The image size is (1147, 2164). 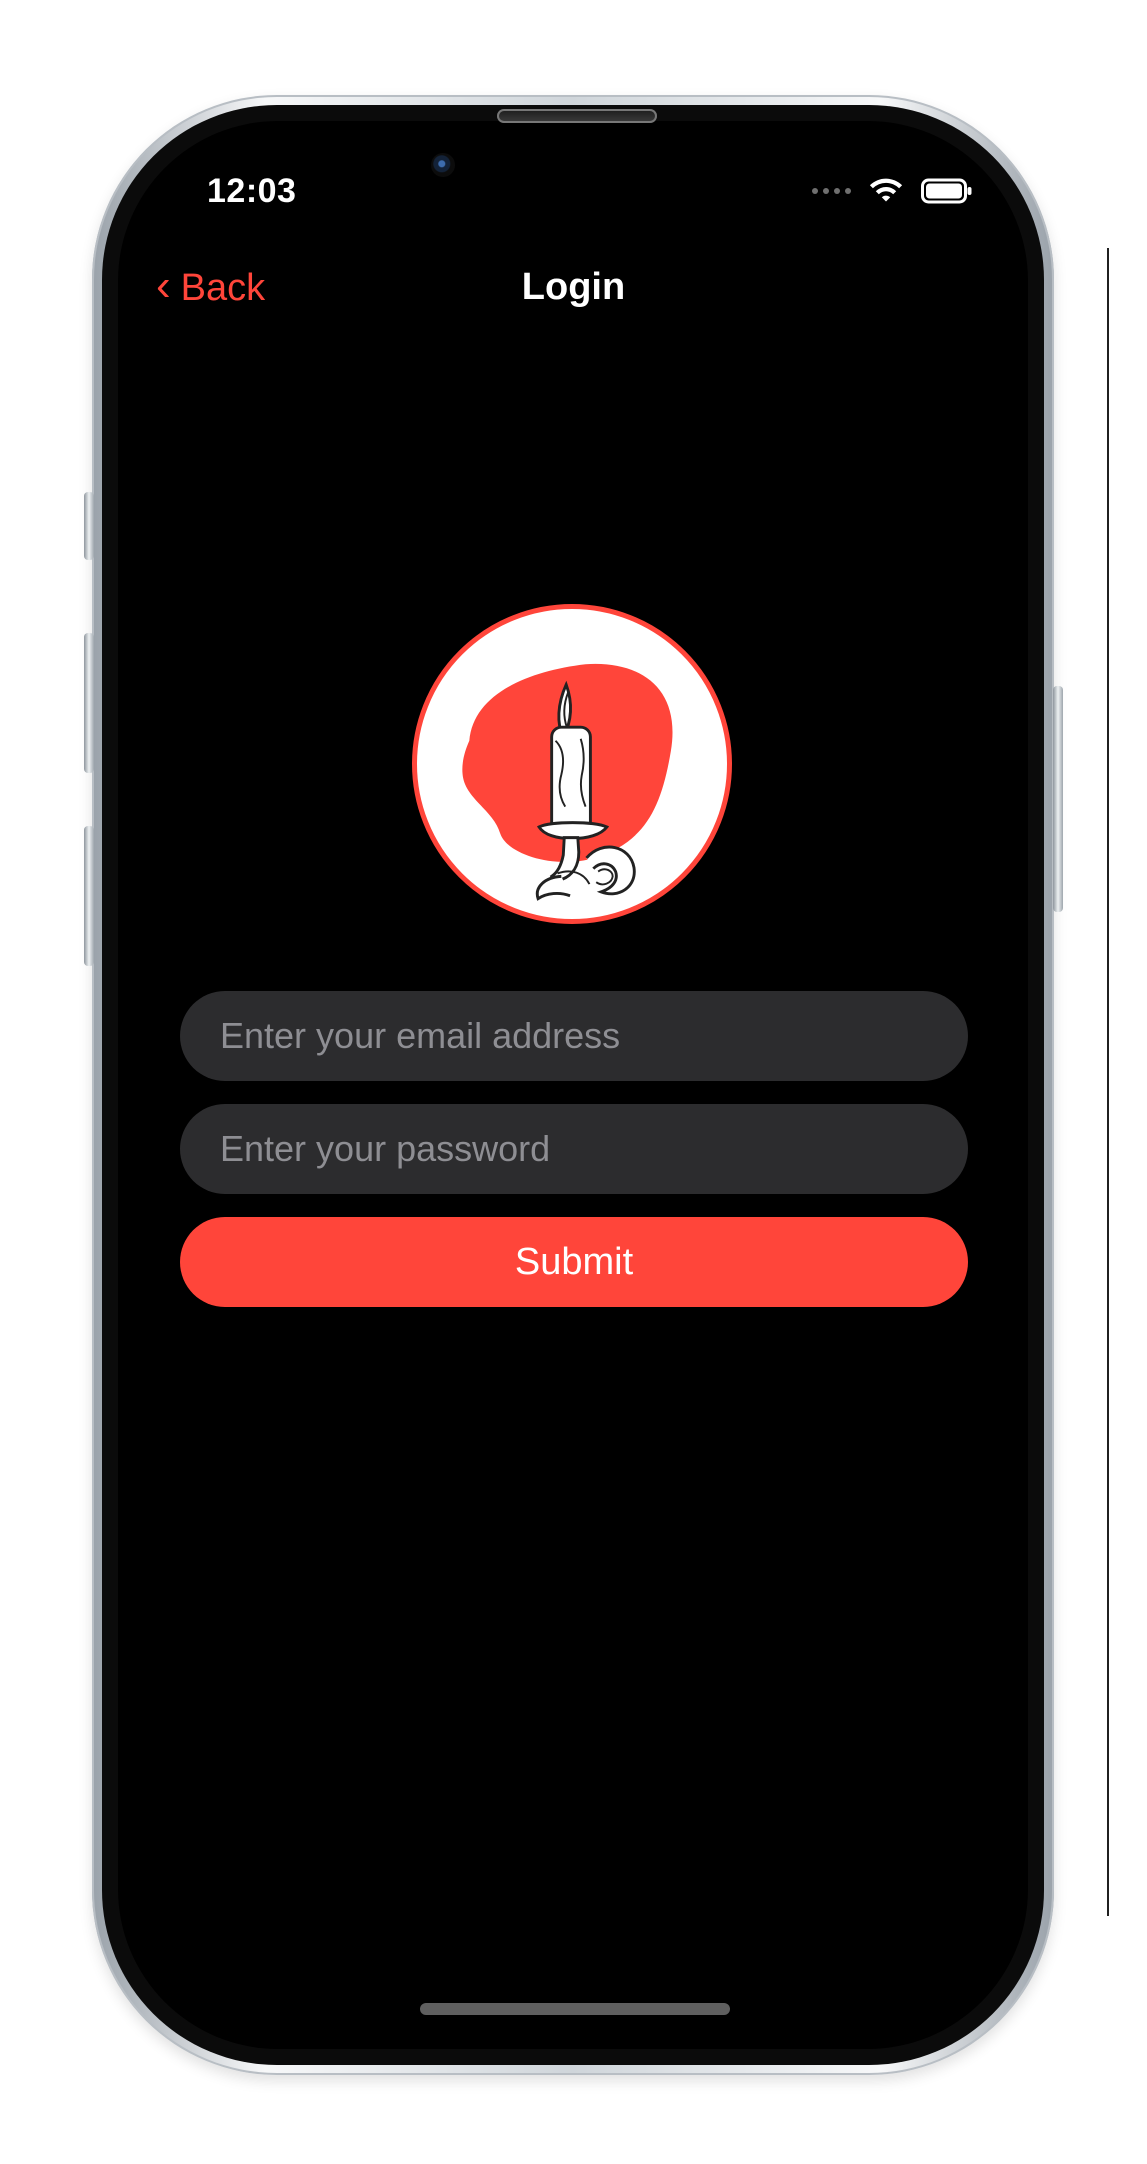 I want to click on email-input: Enter your email address, so click(x=574, y=1036).